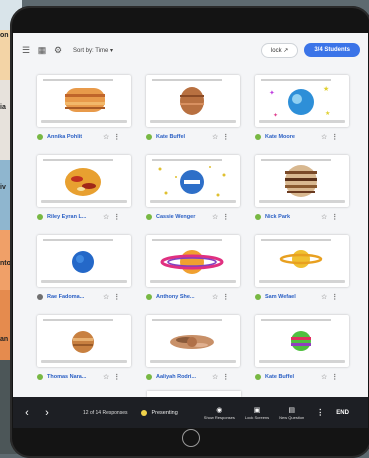 The width and height of the screenshot is (369, 458). What do you see at coordinates (26, 50) in the screenshot?
I see `list-view-icon: ☰` at bounding box center [26, 50].